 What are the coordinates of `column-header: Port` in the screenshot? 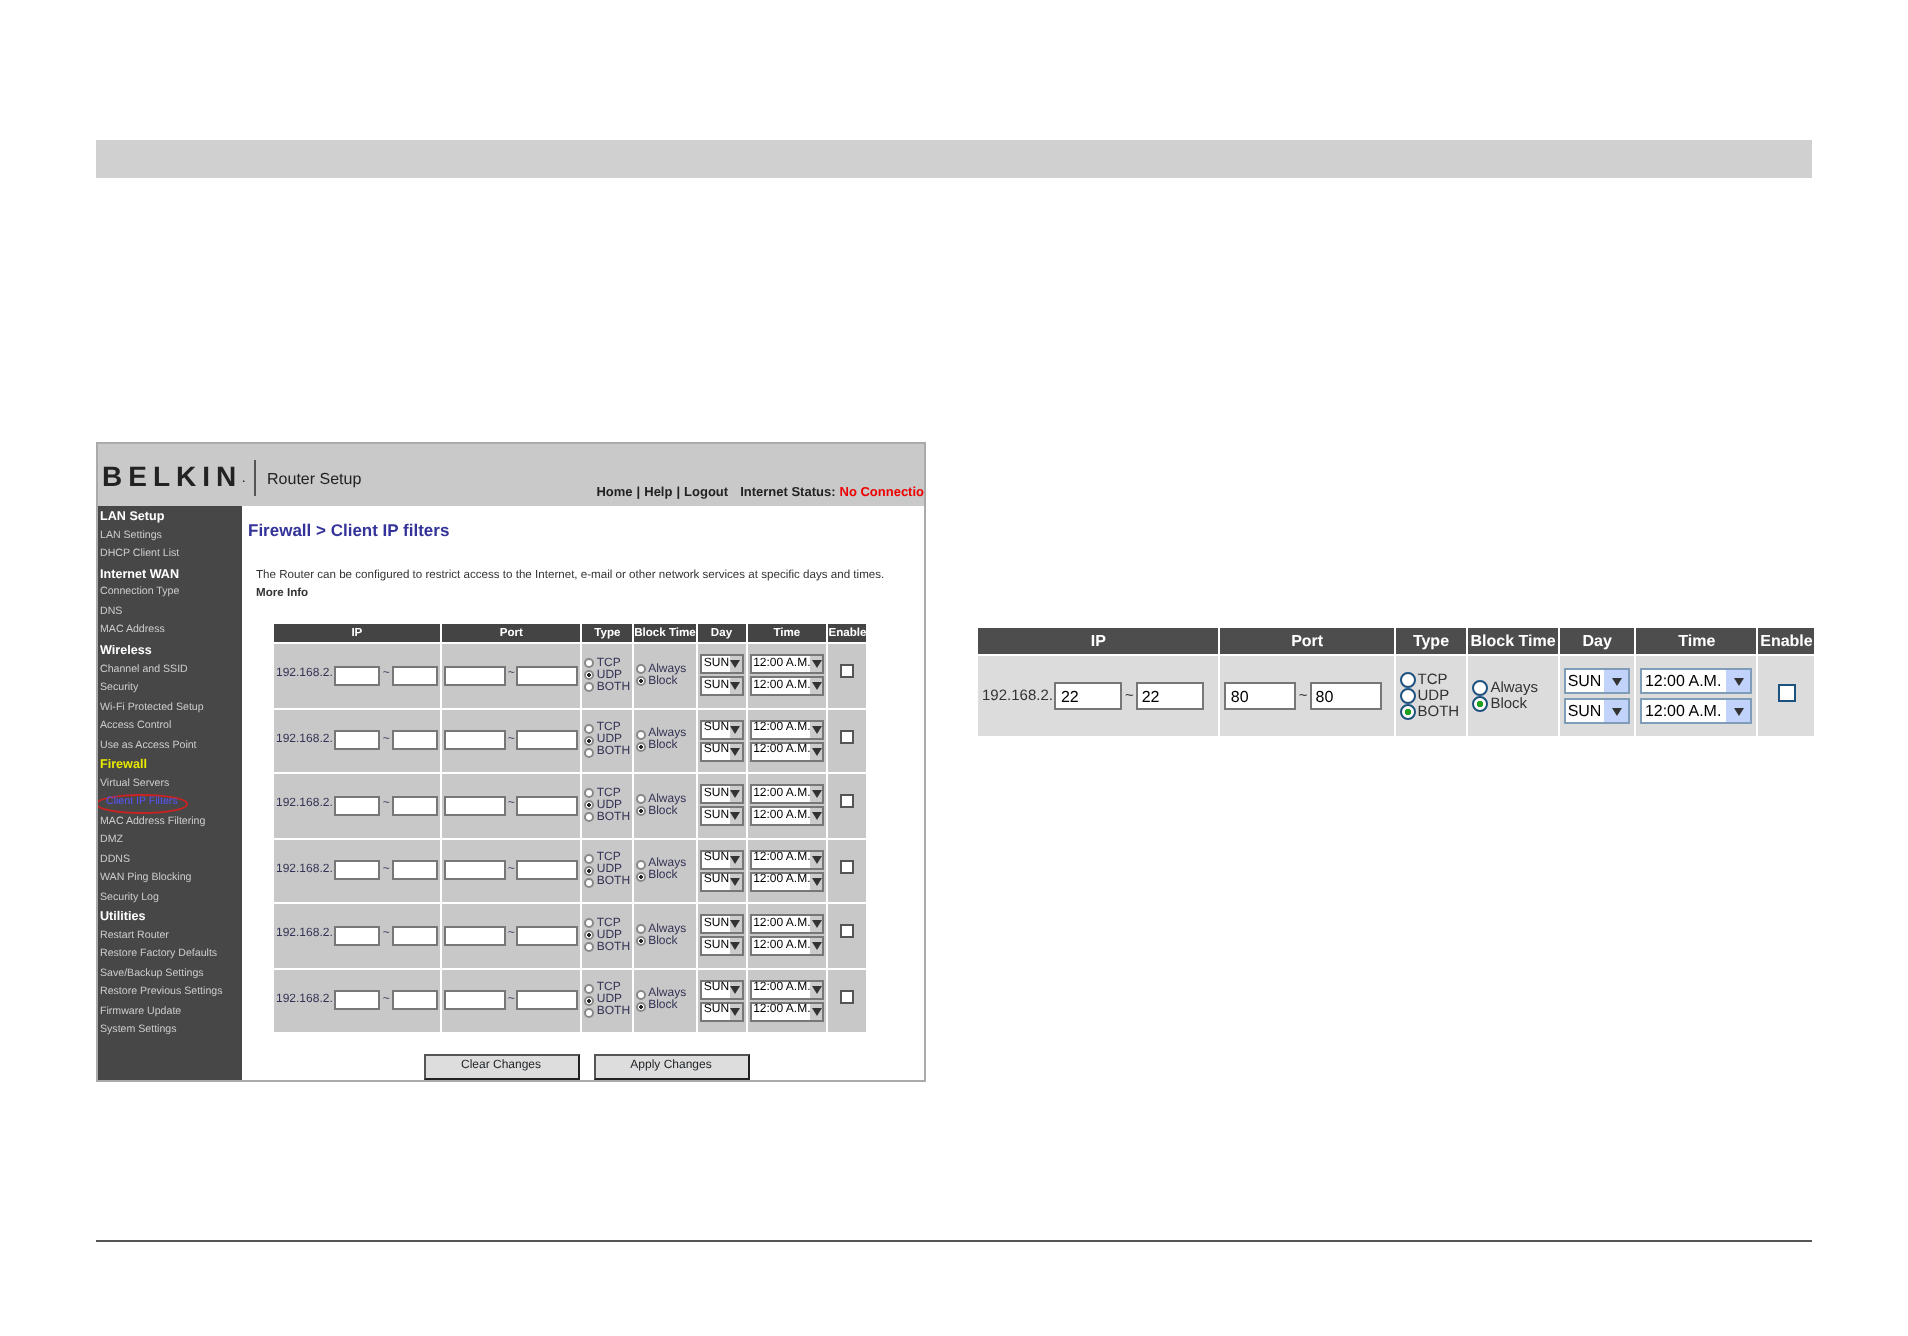 It's located at (1307, 641).